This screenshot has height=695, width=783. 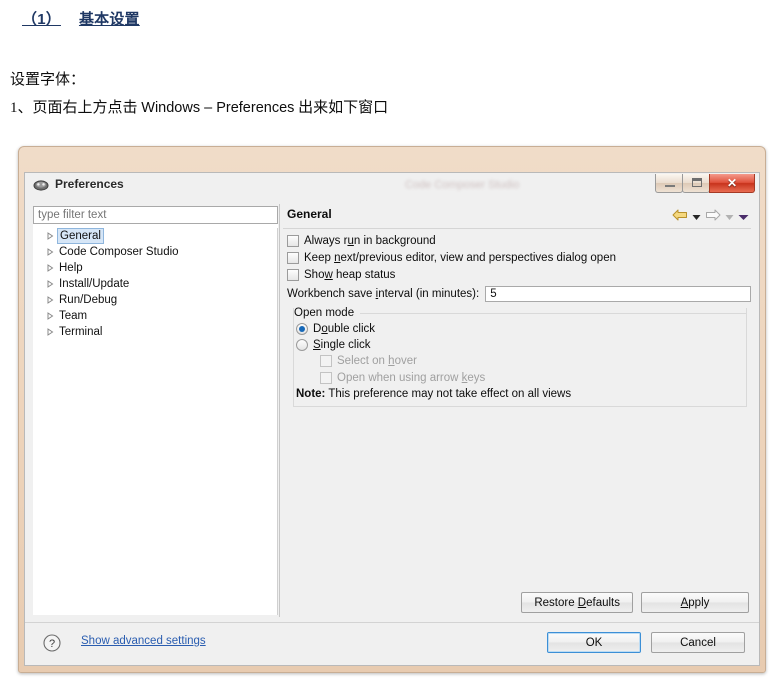 What do you see at coordinates (94, 284) in the screenshot?
I see `tree-item-label: Install/Update` at bounding box center [94, 284].